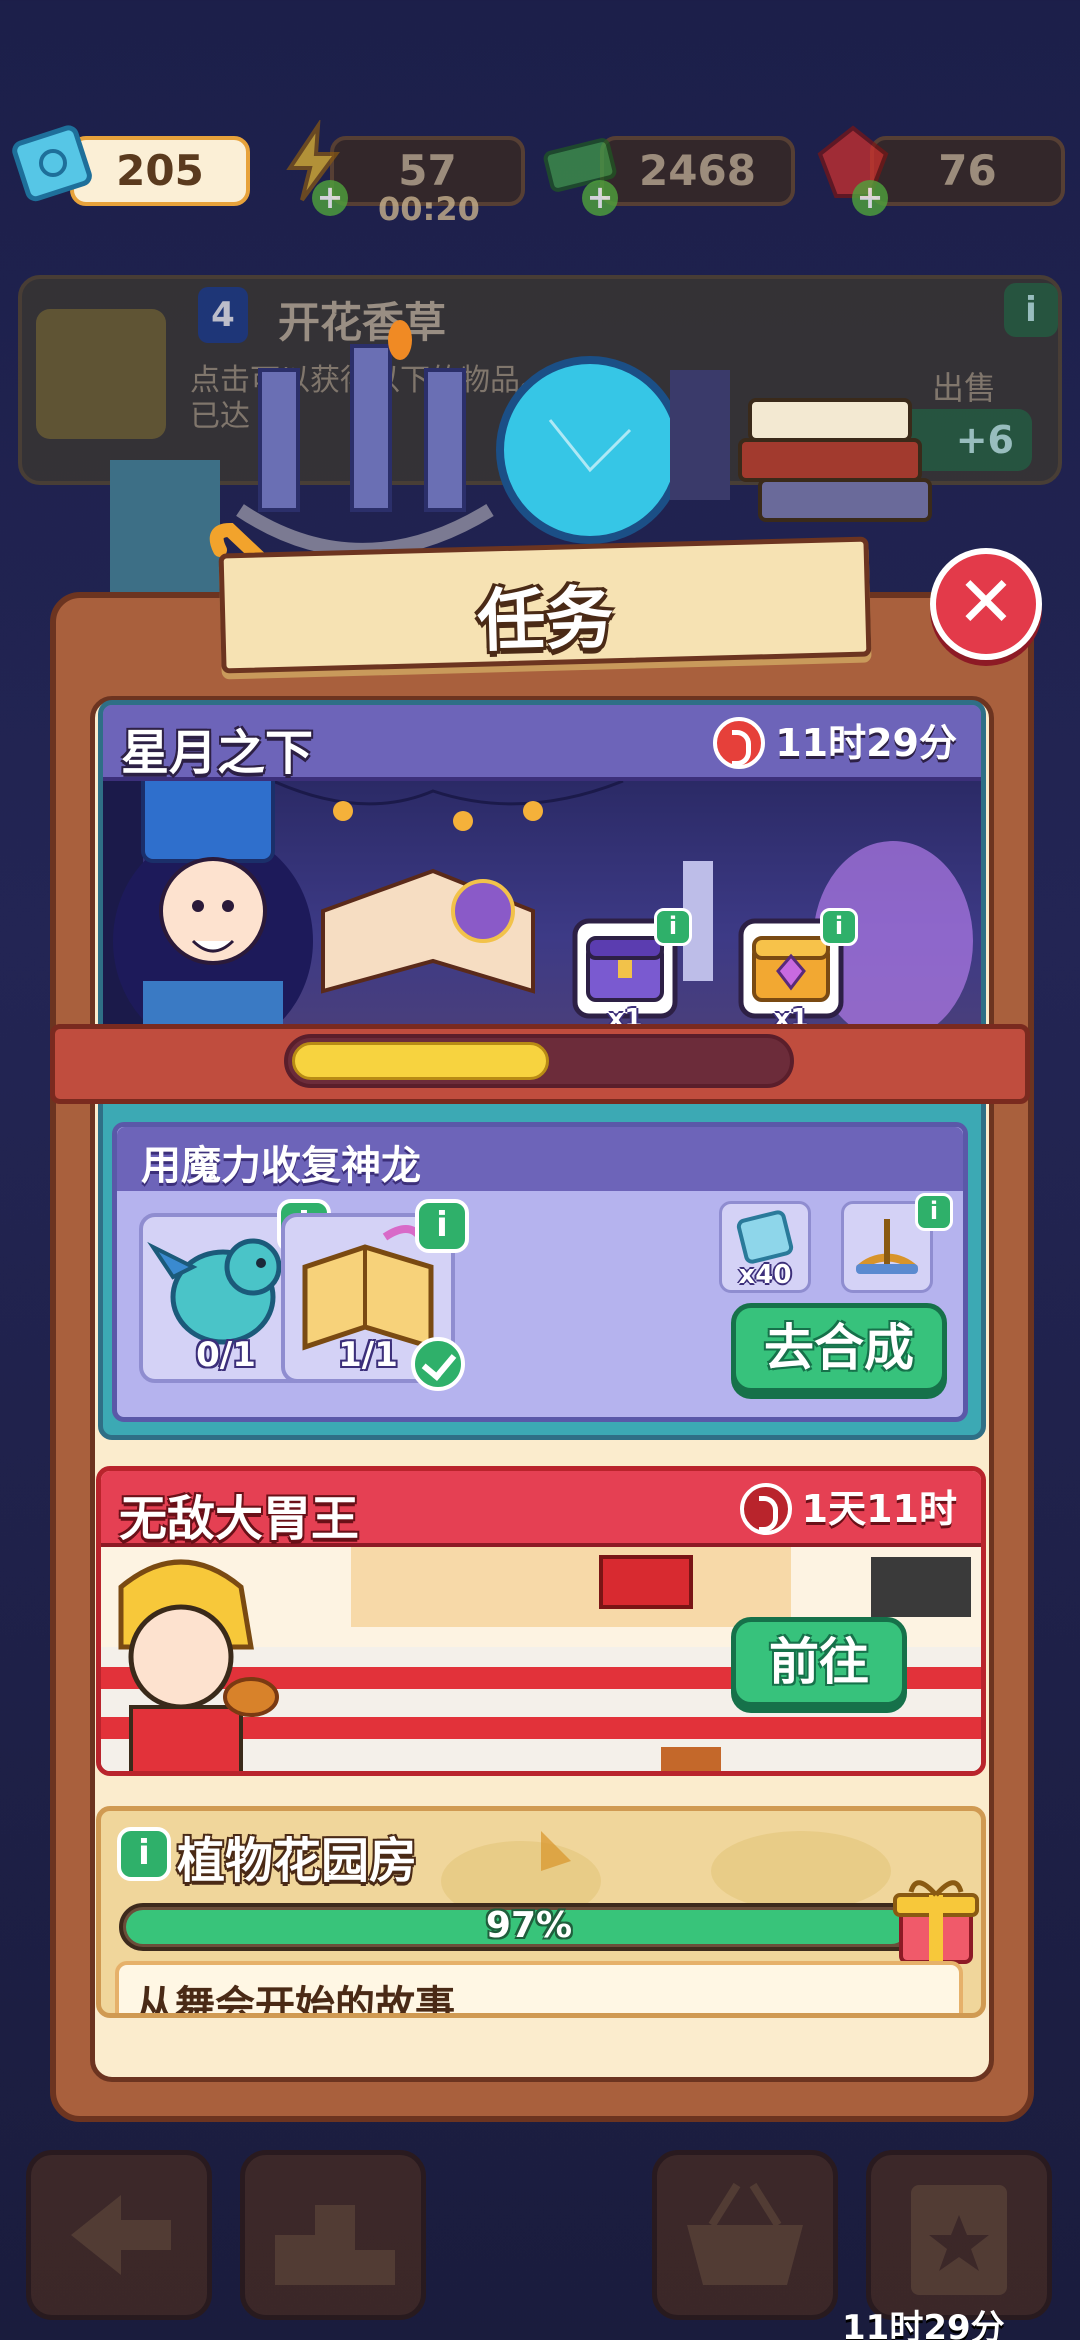 Image resolution: width=1080 pixels, height=2340 pixels. I want to click on arrow-left-icon, so click(121, 2235).